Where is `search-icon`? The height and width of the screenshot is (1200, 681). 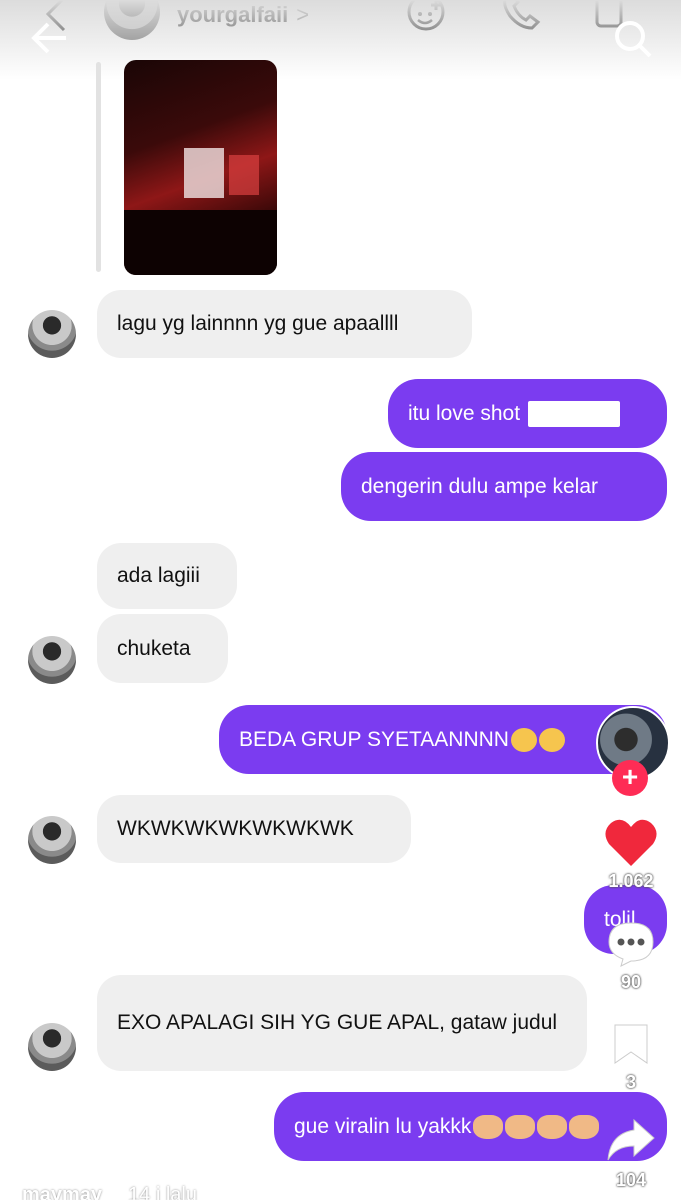 search-icon is located at coordinates (633, 39).